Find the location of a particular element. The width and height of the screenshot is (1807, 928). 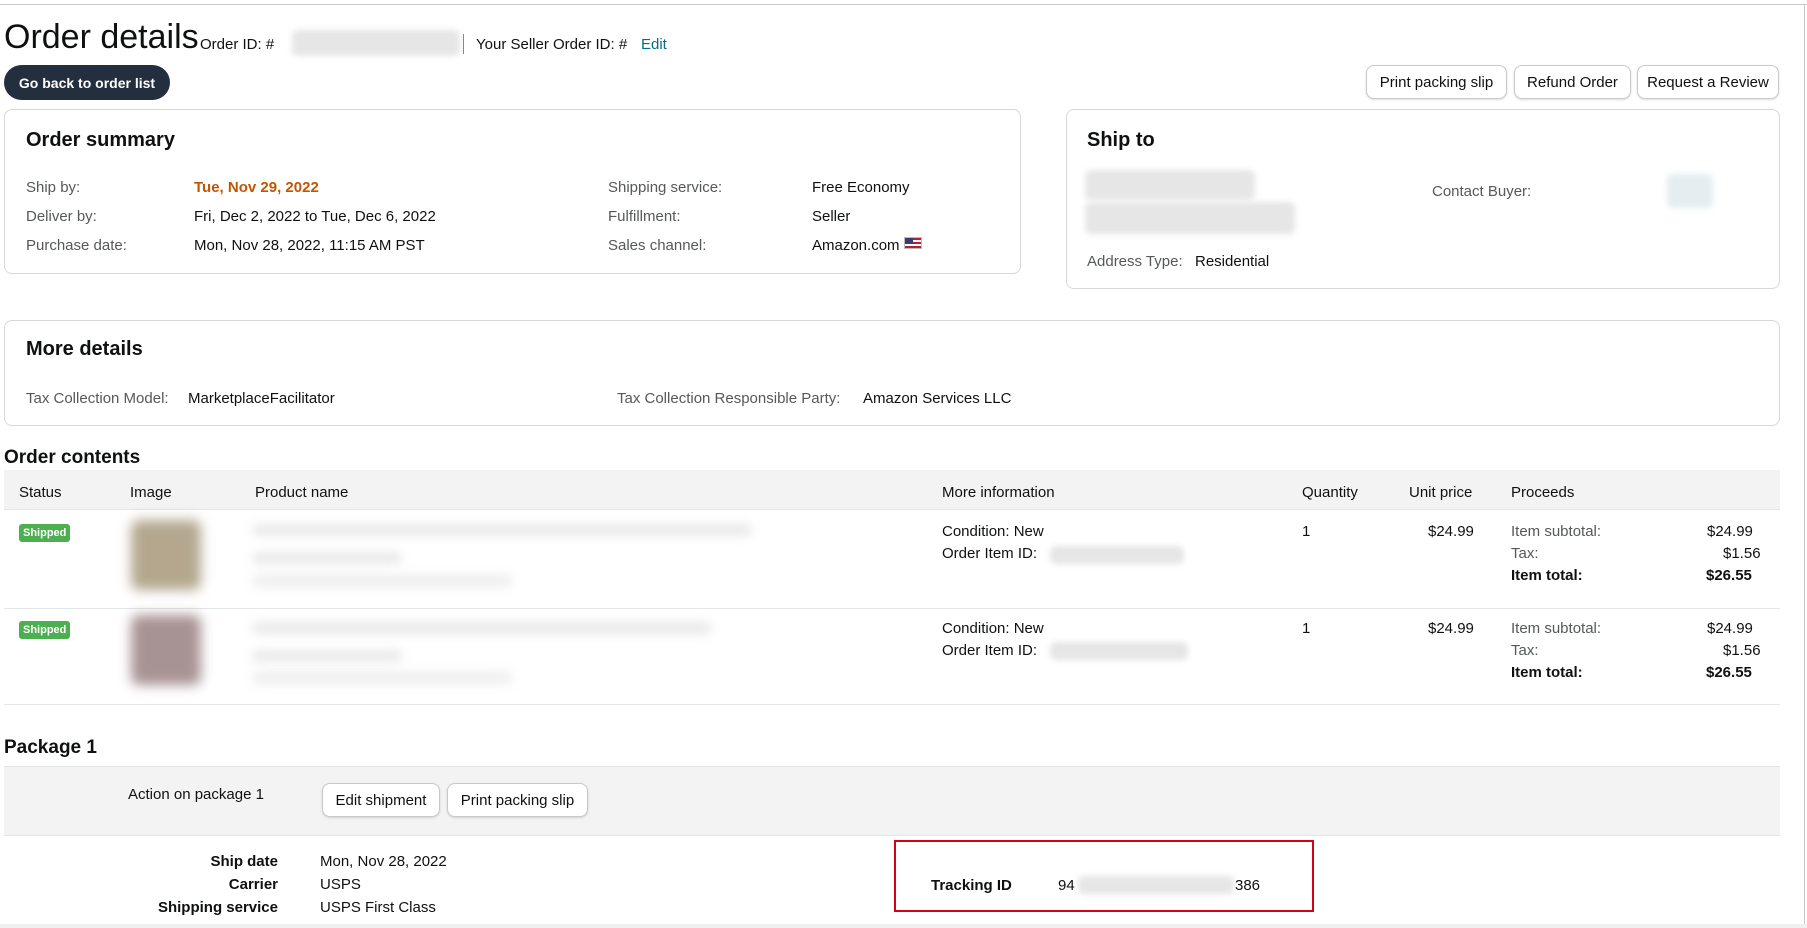

carrier-label: Carrier is located at coordinates (253, 884).